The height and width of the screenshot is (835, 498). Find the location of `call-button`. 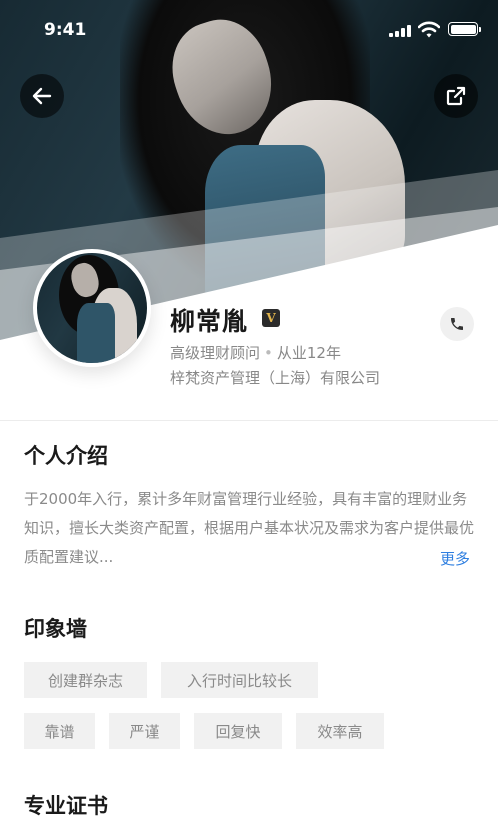

call-button is located at coordinates (457, 324).